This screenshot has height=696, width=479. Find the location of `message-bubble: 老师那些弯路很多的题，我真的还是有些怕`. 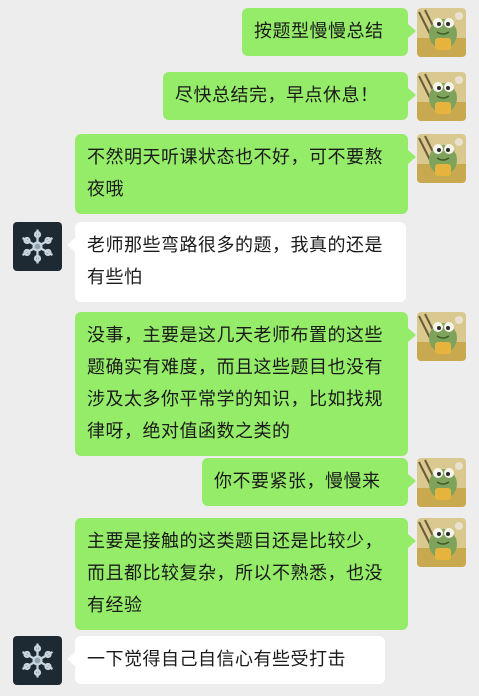

message-bubble: 老师那些弯路很多的题，我真的还是有些怕 is located at coordinates (240, 262).